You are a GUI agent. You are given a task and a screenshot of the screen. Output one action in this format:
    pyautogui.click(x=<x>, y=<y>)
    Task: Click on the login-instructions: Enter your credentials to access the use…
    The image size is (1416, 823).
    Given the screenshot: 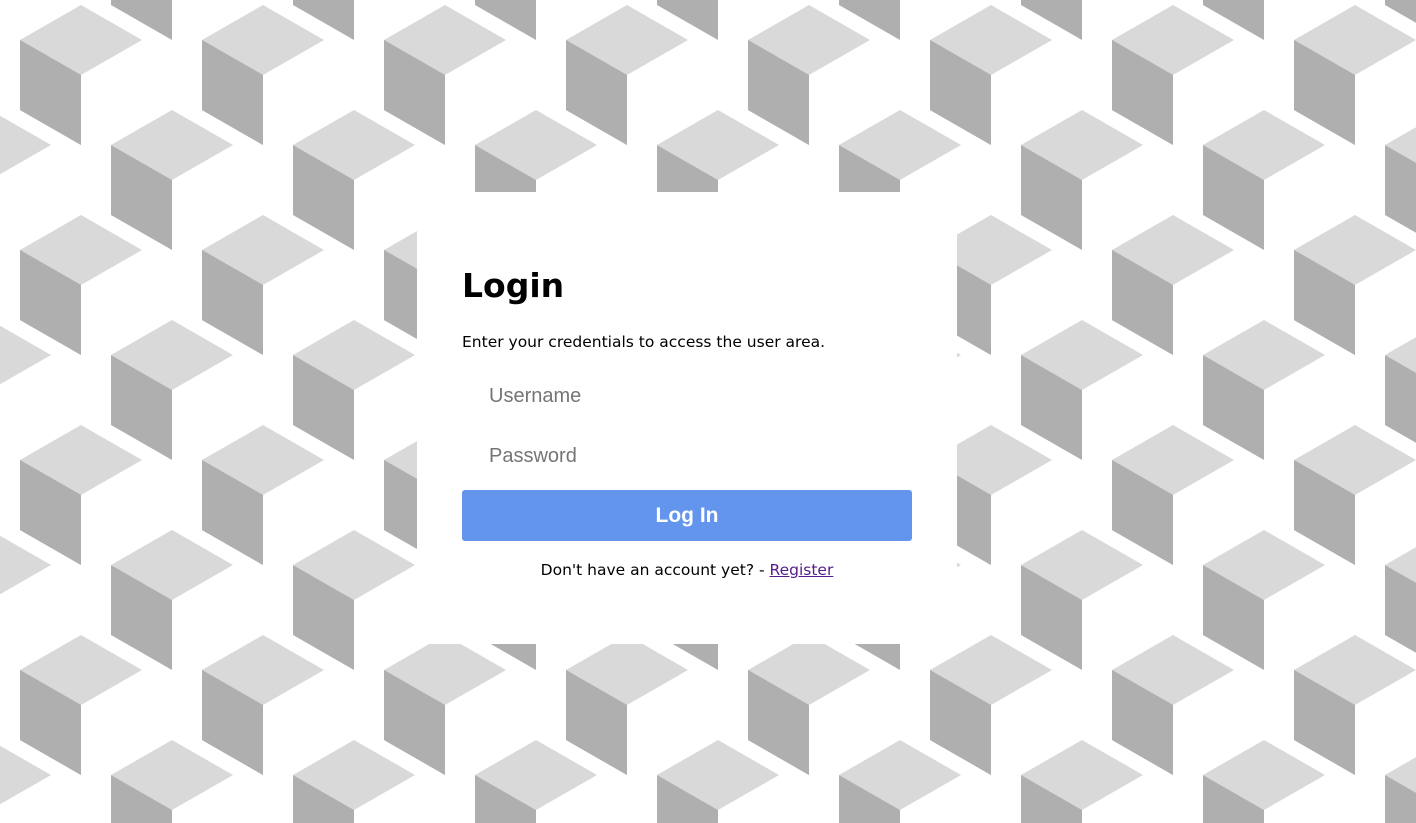 What is the action you would take?
    pyautogui.click(x=644, y=342)
    